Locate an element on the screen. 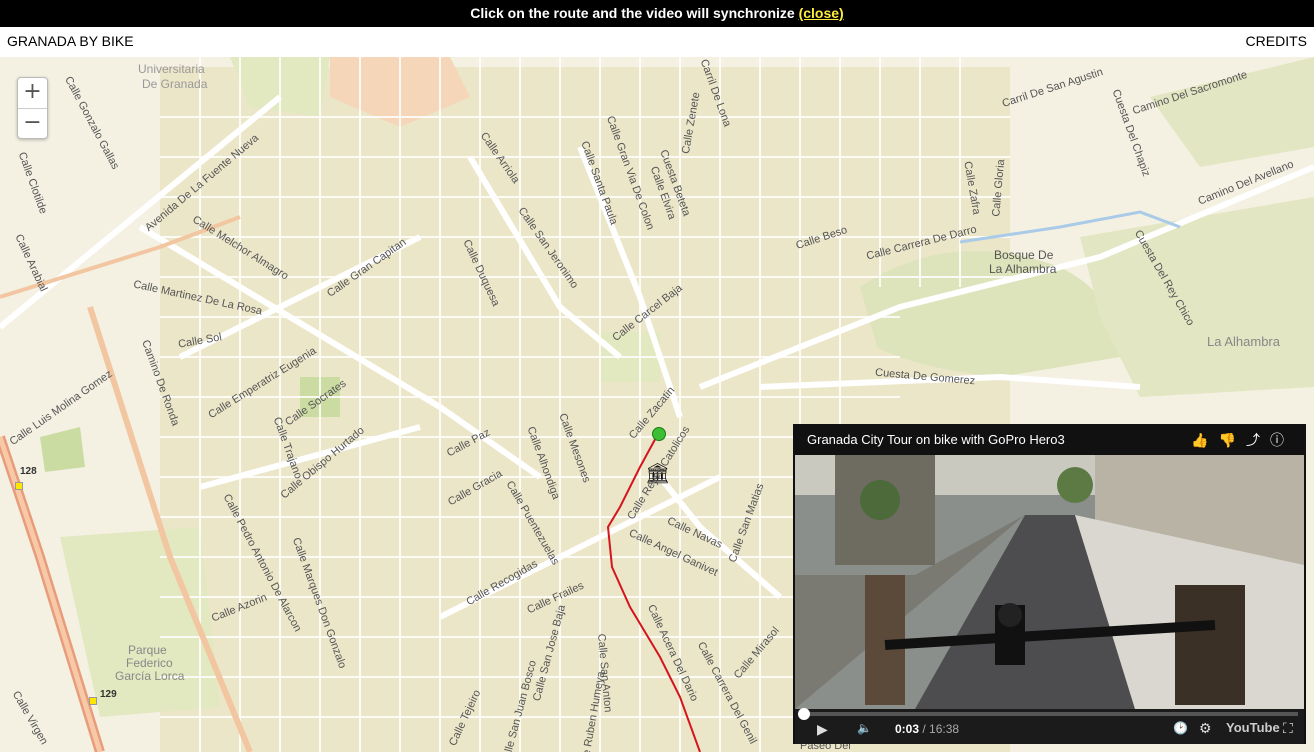  map-label: Calle Recogidas is located at coordinates (502, 583).